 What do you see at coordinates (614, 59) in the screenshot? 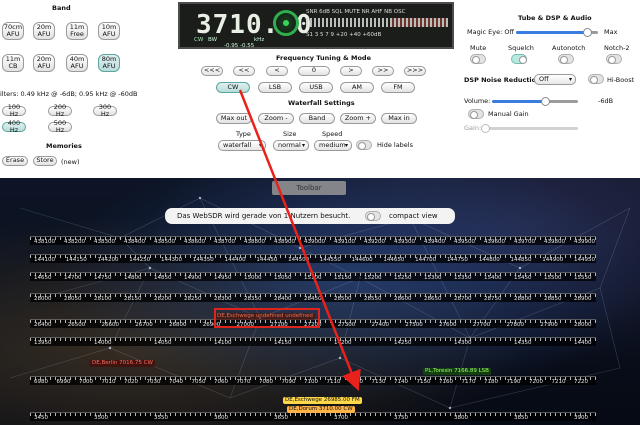
I see `notch2-toggle` at bounding box center [614, 59].